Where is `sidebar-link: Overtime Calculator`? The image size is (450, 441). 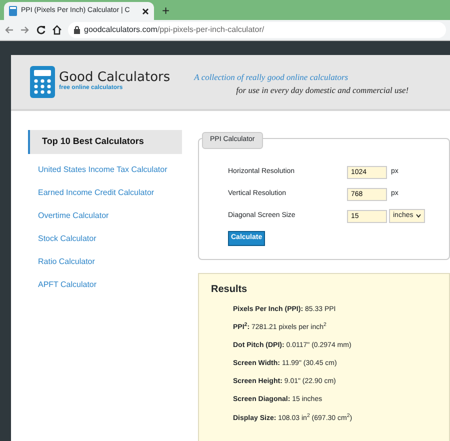
sidebar-link: Overtime Calculator is located at coordinates (105, 217).